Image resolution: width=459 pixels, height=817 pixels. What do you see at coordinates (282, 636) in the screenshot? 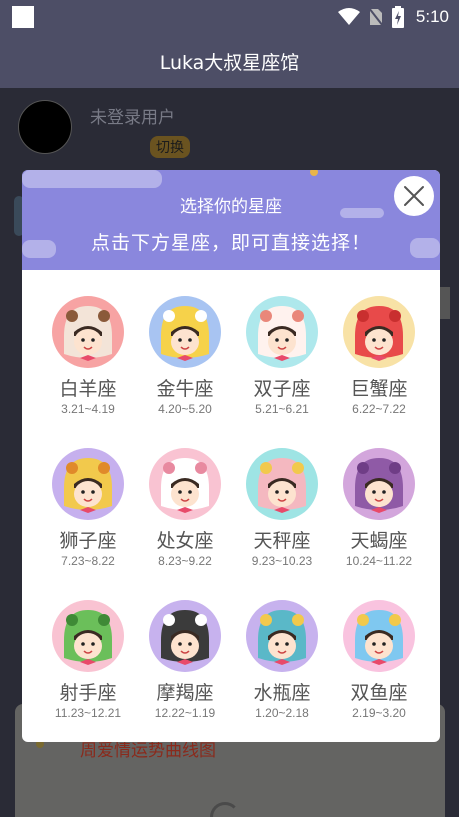
I see `aquarius-avatar-icon` at bounding box center [282, 636].